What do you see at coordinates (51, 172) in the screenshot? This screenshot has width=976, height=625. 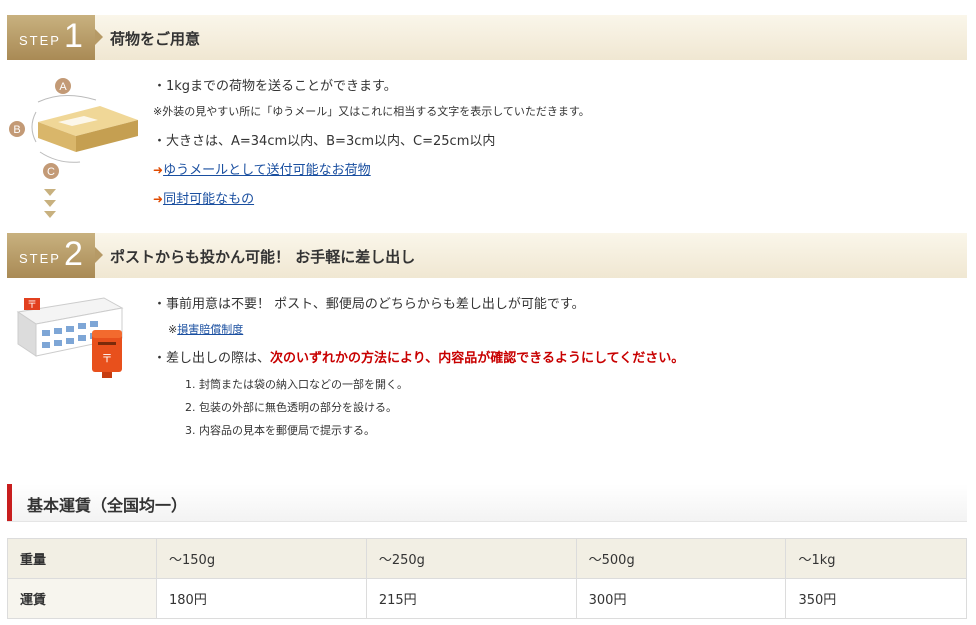 I see `label-c: C` at bounding box center [51, 172].